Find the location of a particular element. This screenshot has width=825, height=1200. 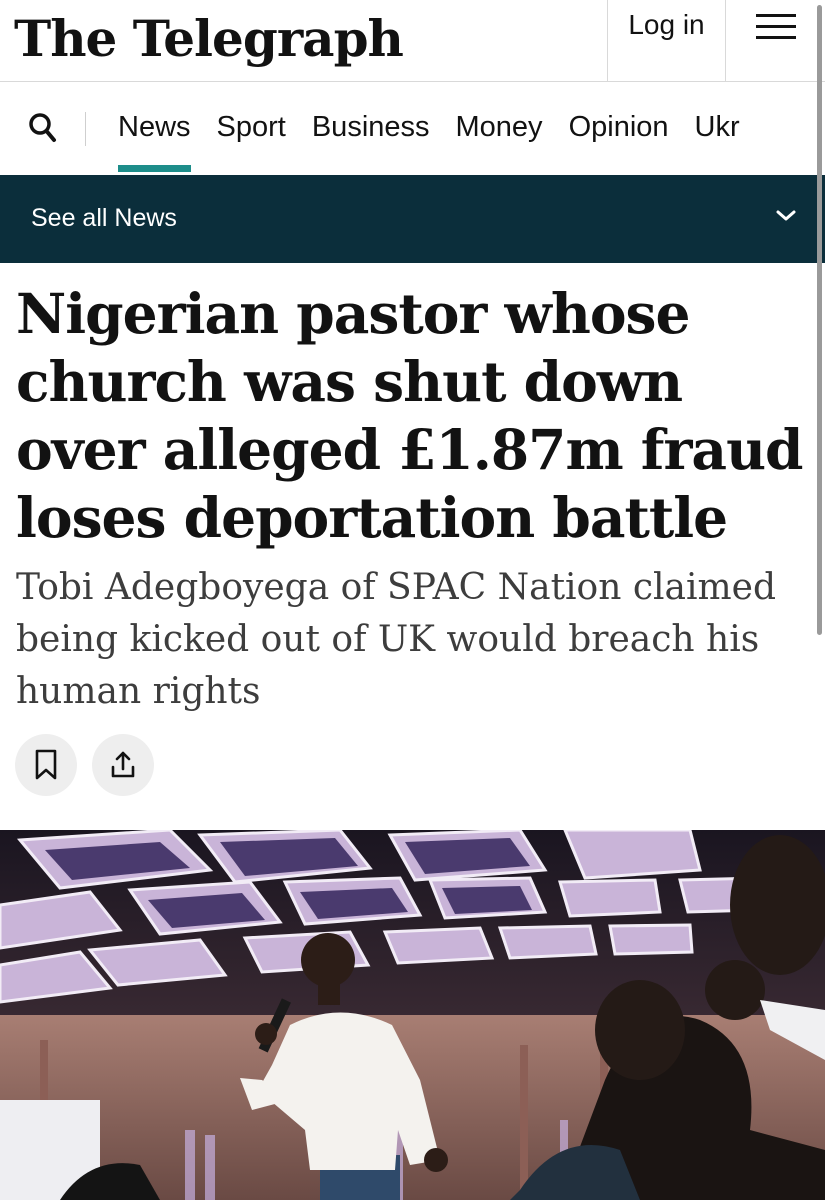

see-all-news-label: See all News is located at coordinates (104, 218).